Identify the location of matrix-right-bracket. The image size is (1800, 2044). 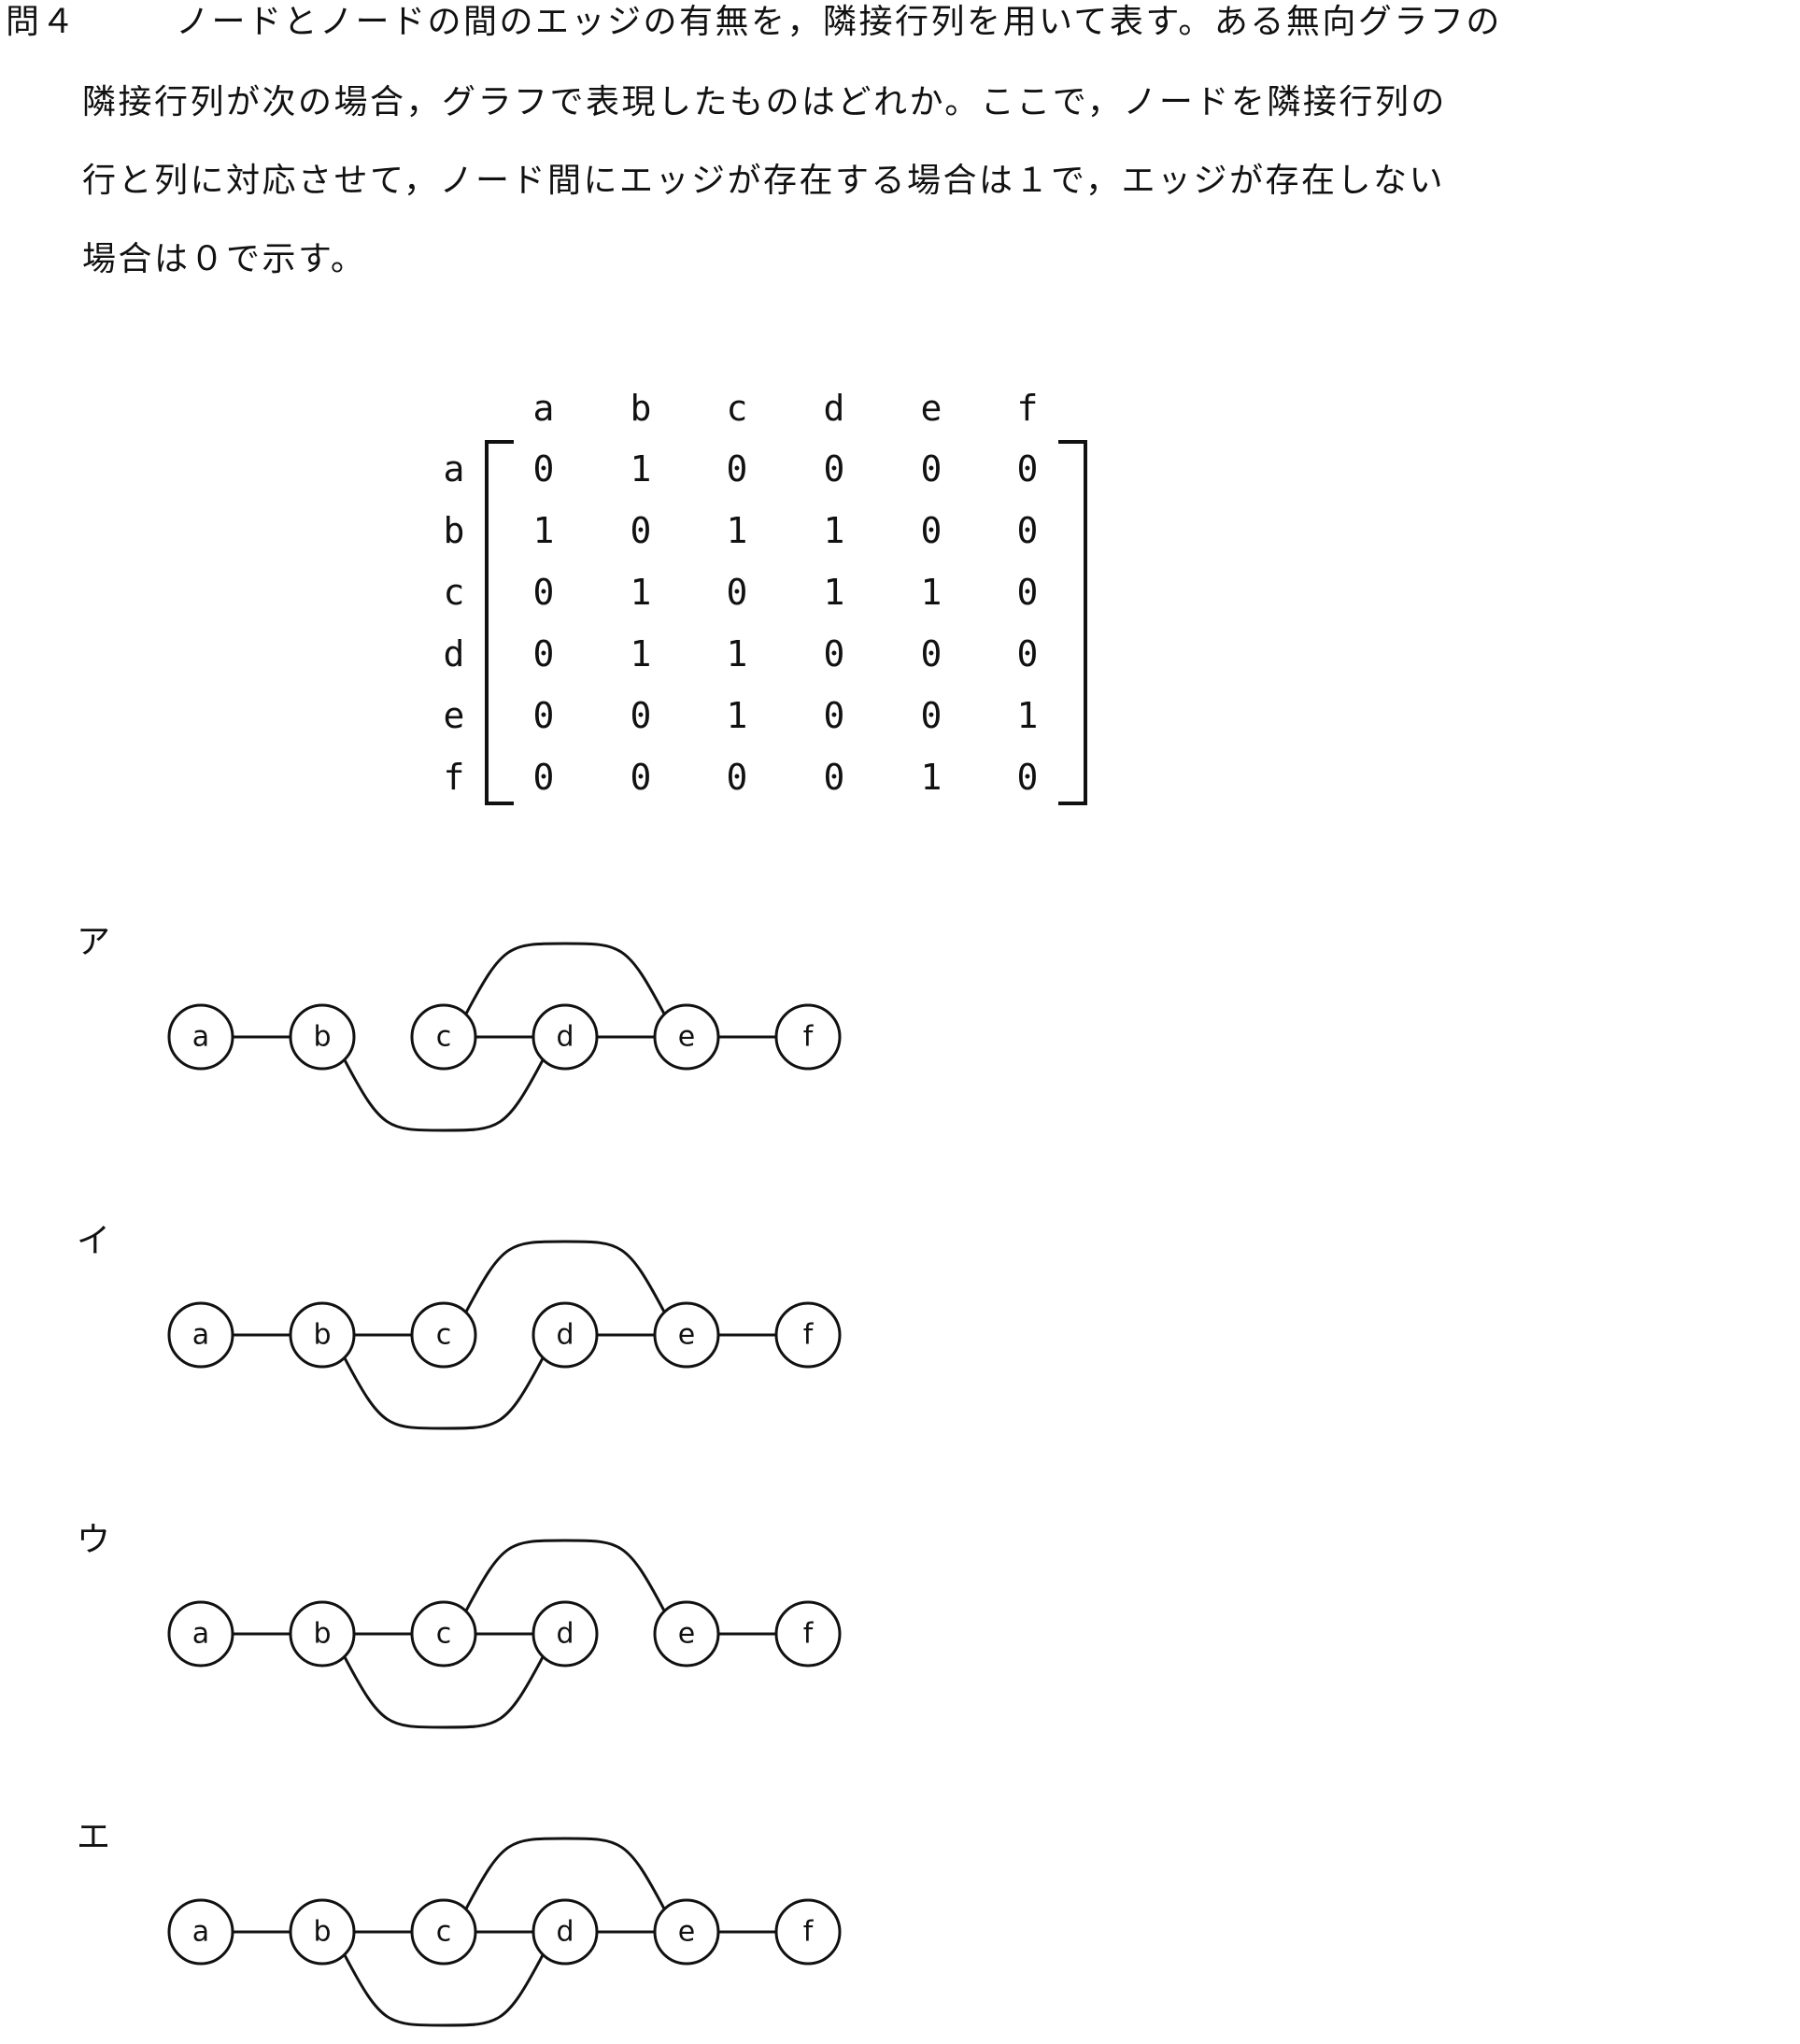
(1072, 622).